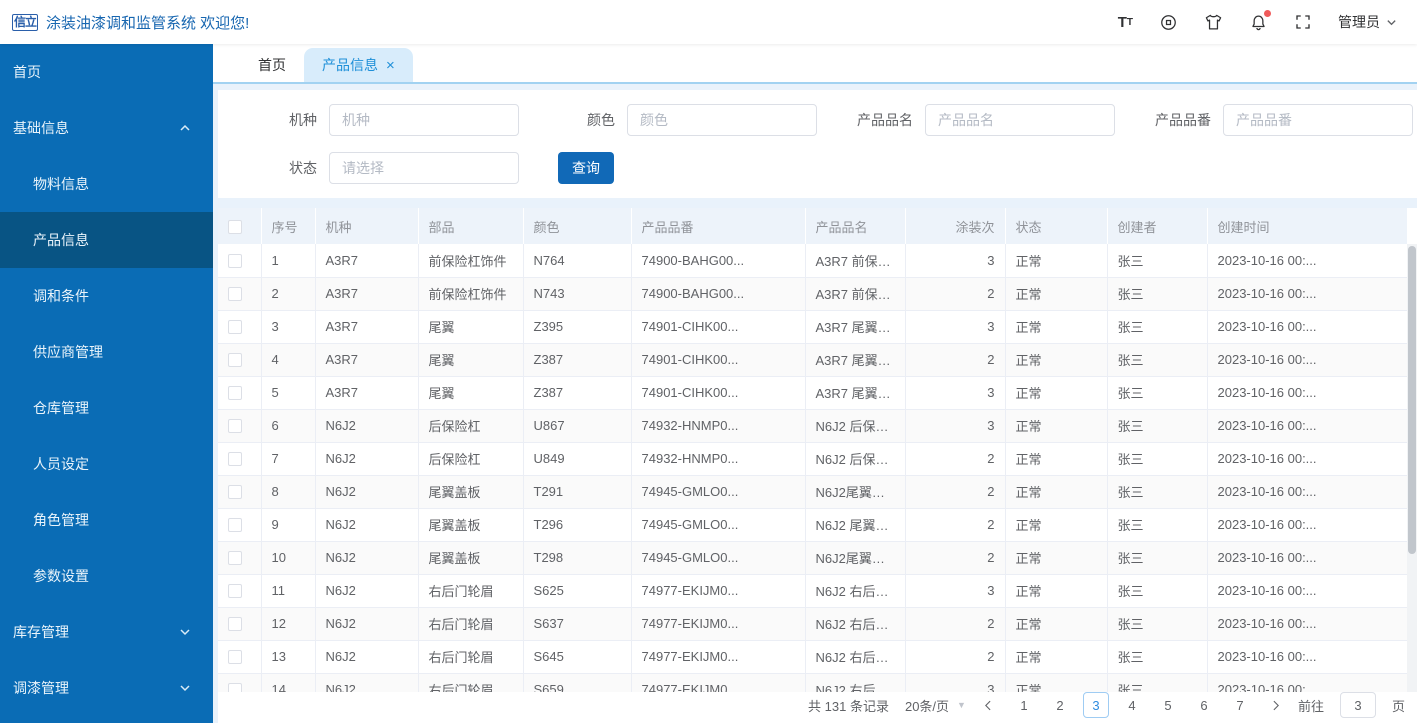 The height and width of the screenshot is (723, 1417). Describe the element at coordinates (106, 128) in the screenshot. I see `sidebar-item-基础信息: 基础信息` at that location.